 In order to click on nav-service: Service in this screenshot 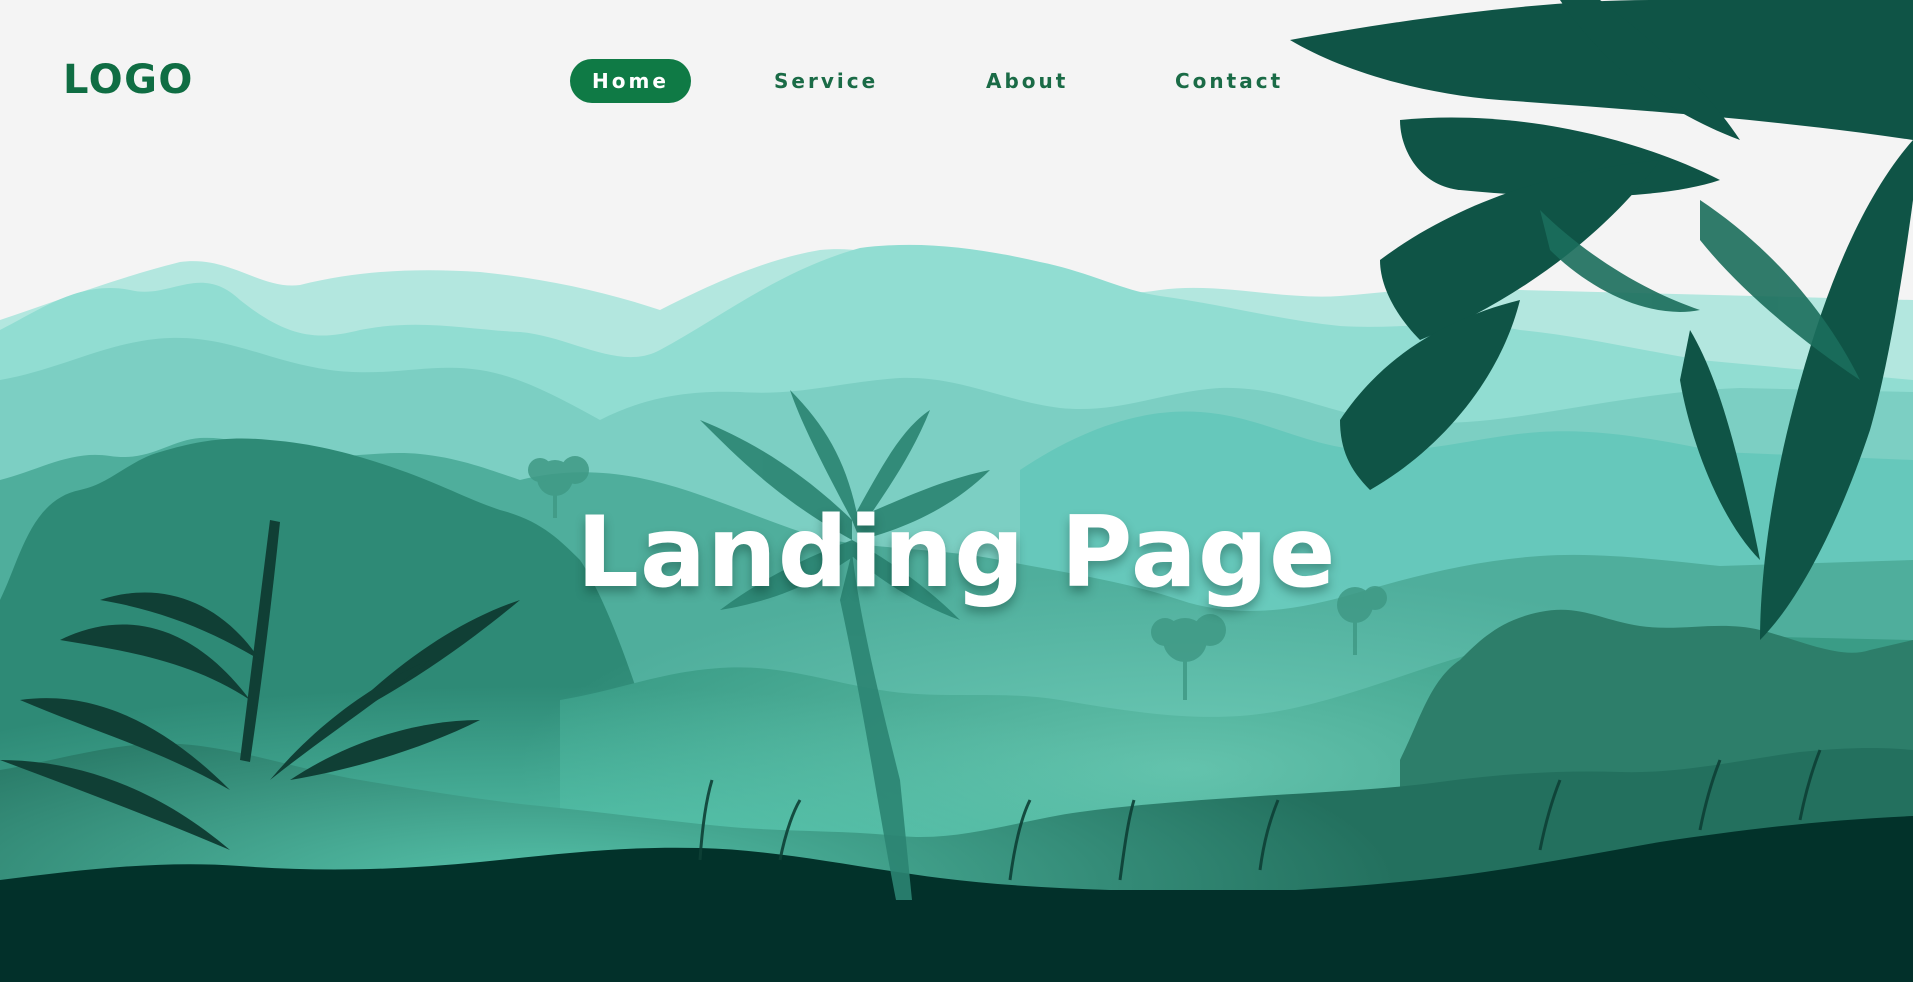, I will do `click(826, 81)`.